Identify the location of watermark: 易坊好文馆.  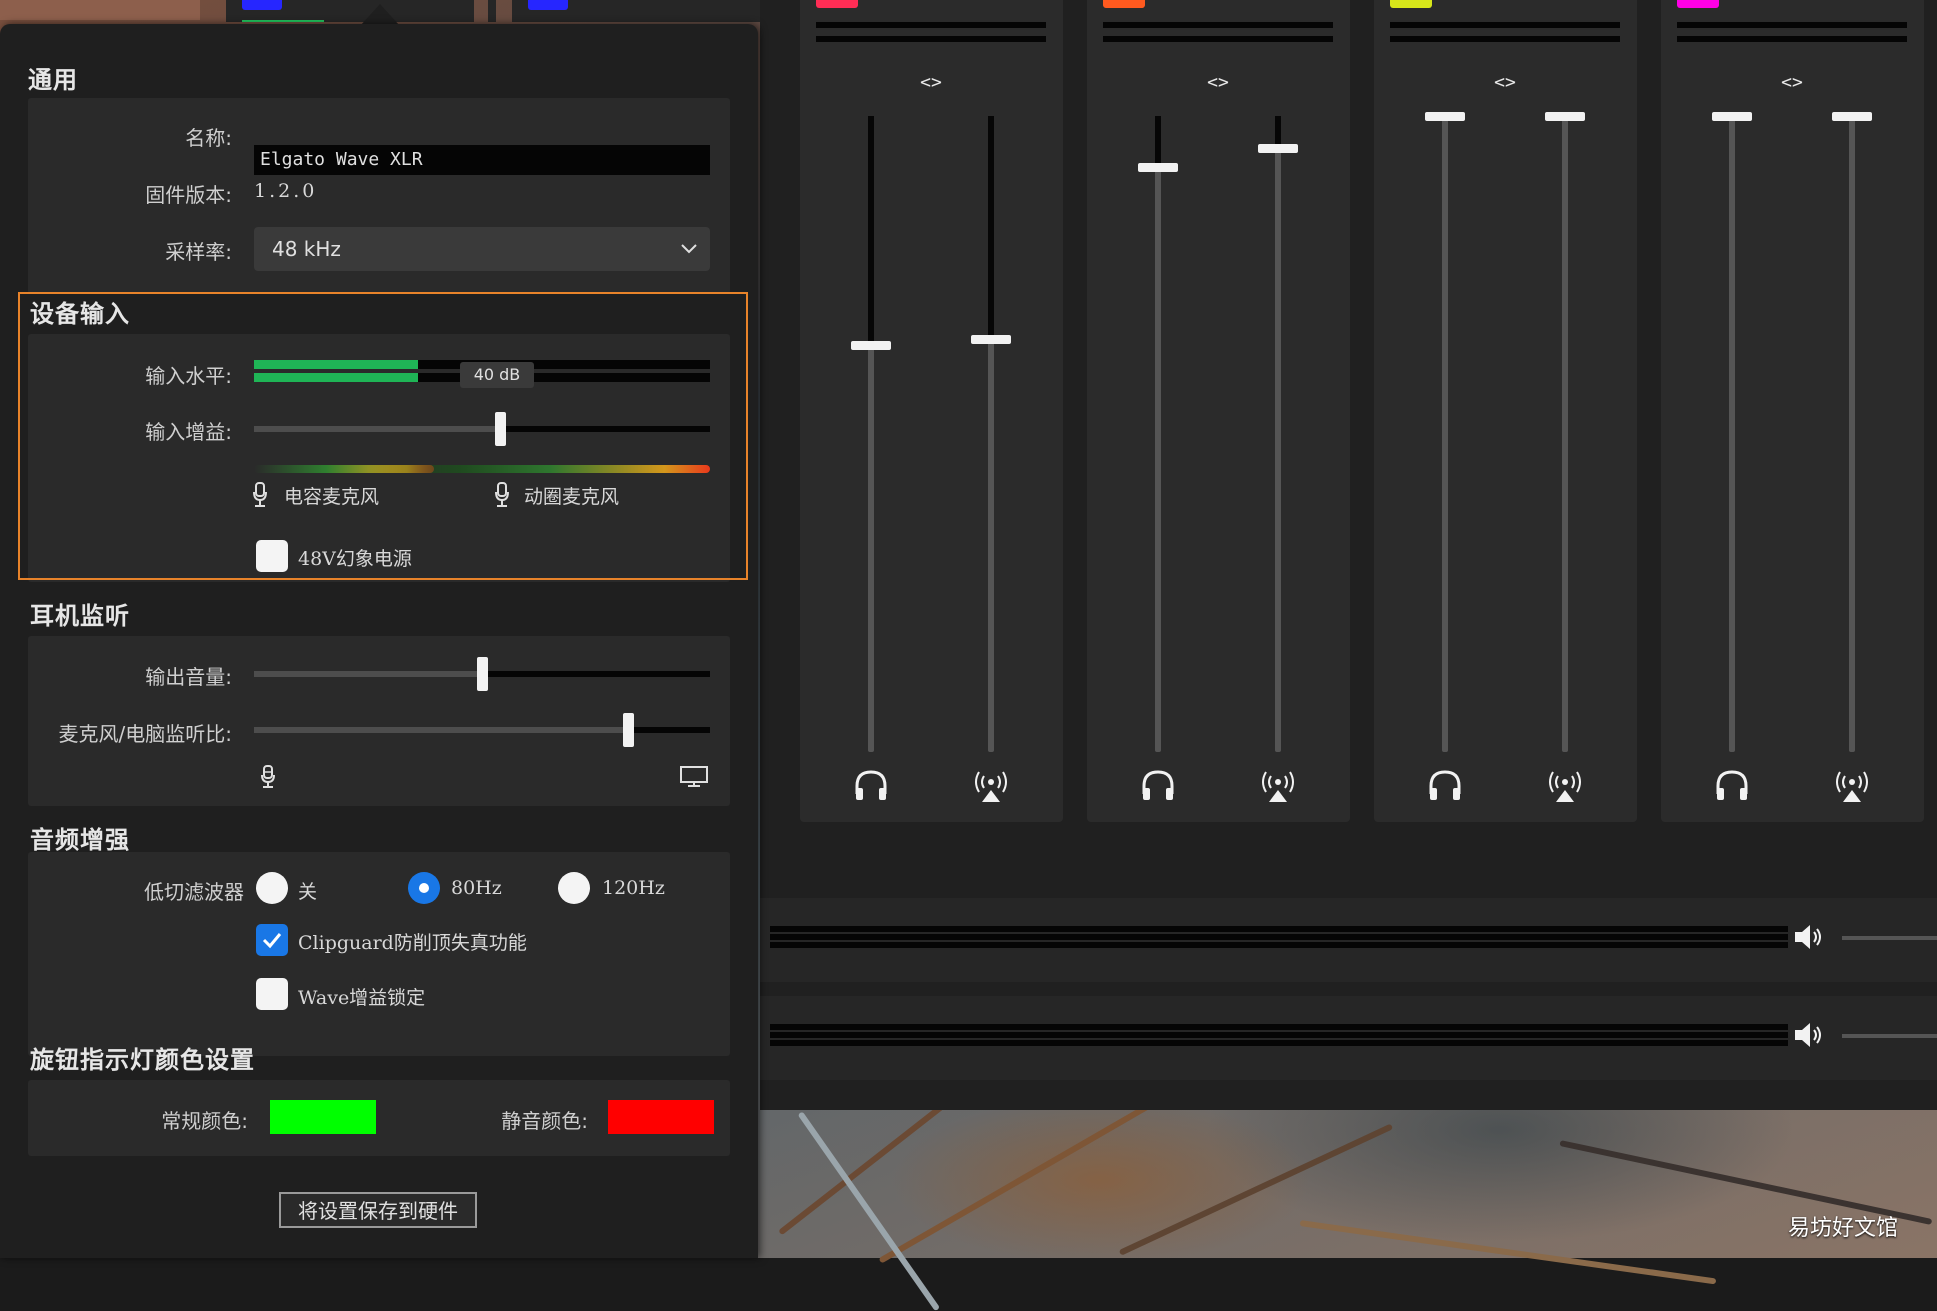
(1843, 1228).